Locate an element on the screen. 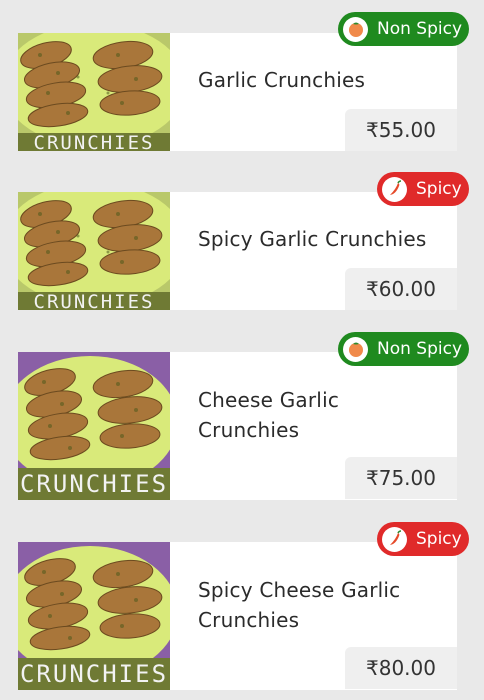 The height and width of the screenshot is (700, 484). item-price: ₹55.00 is located at coordinates (401, 130).